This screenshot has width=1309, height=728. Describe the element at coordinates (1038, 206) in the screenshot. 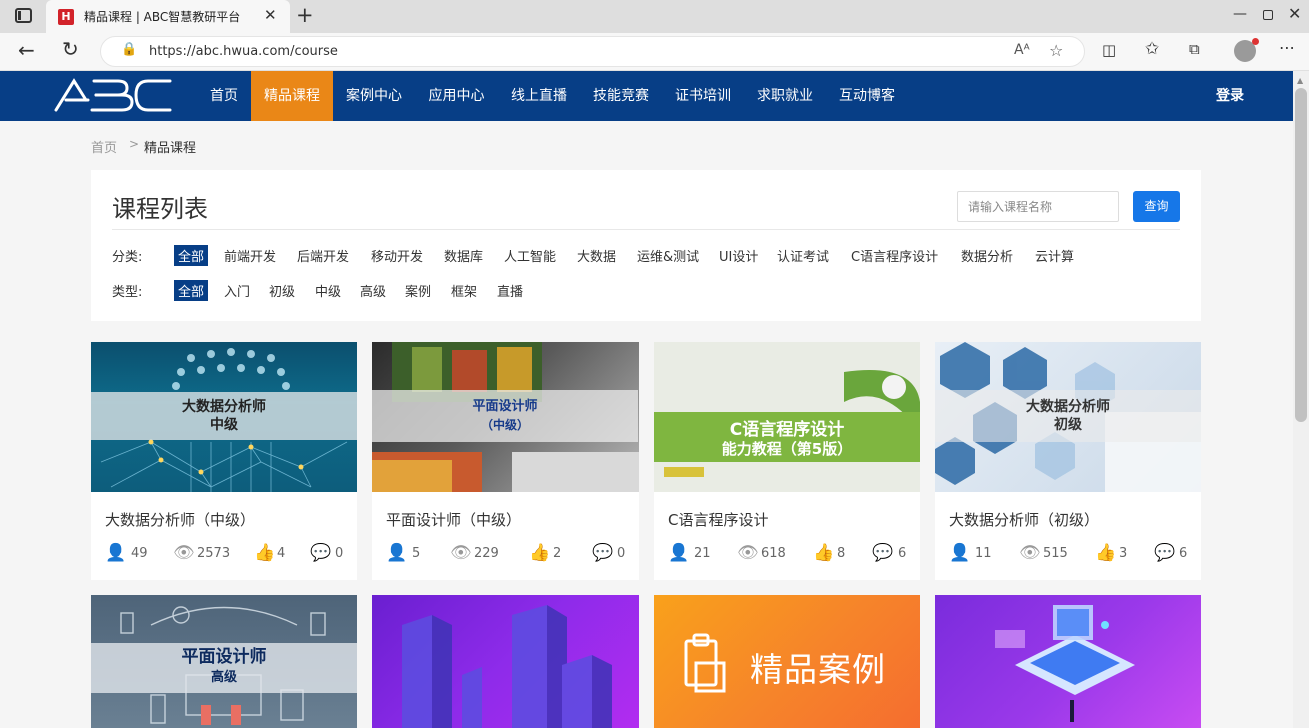

I see `course-search-input` at that location.